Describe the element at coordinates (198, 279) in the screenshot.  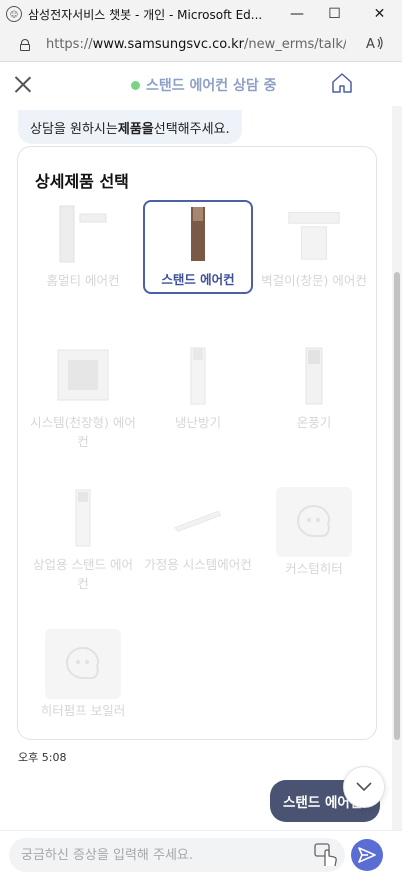
I see `product-label: 스탠드 에어컨` at that location.